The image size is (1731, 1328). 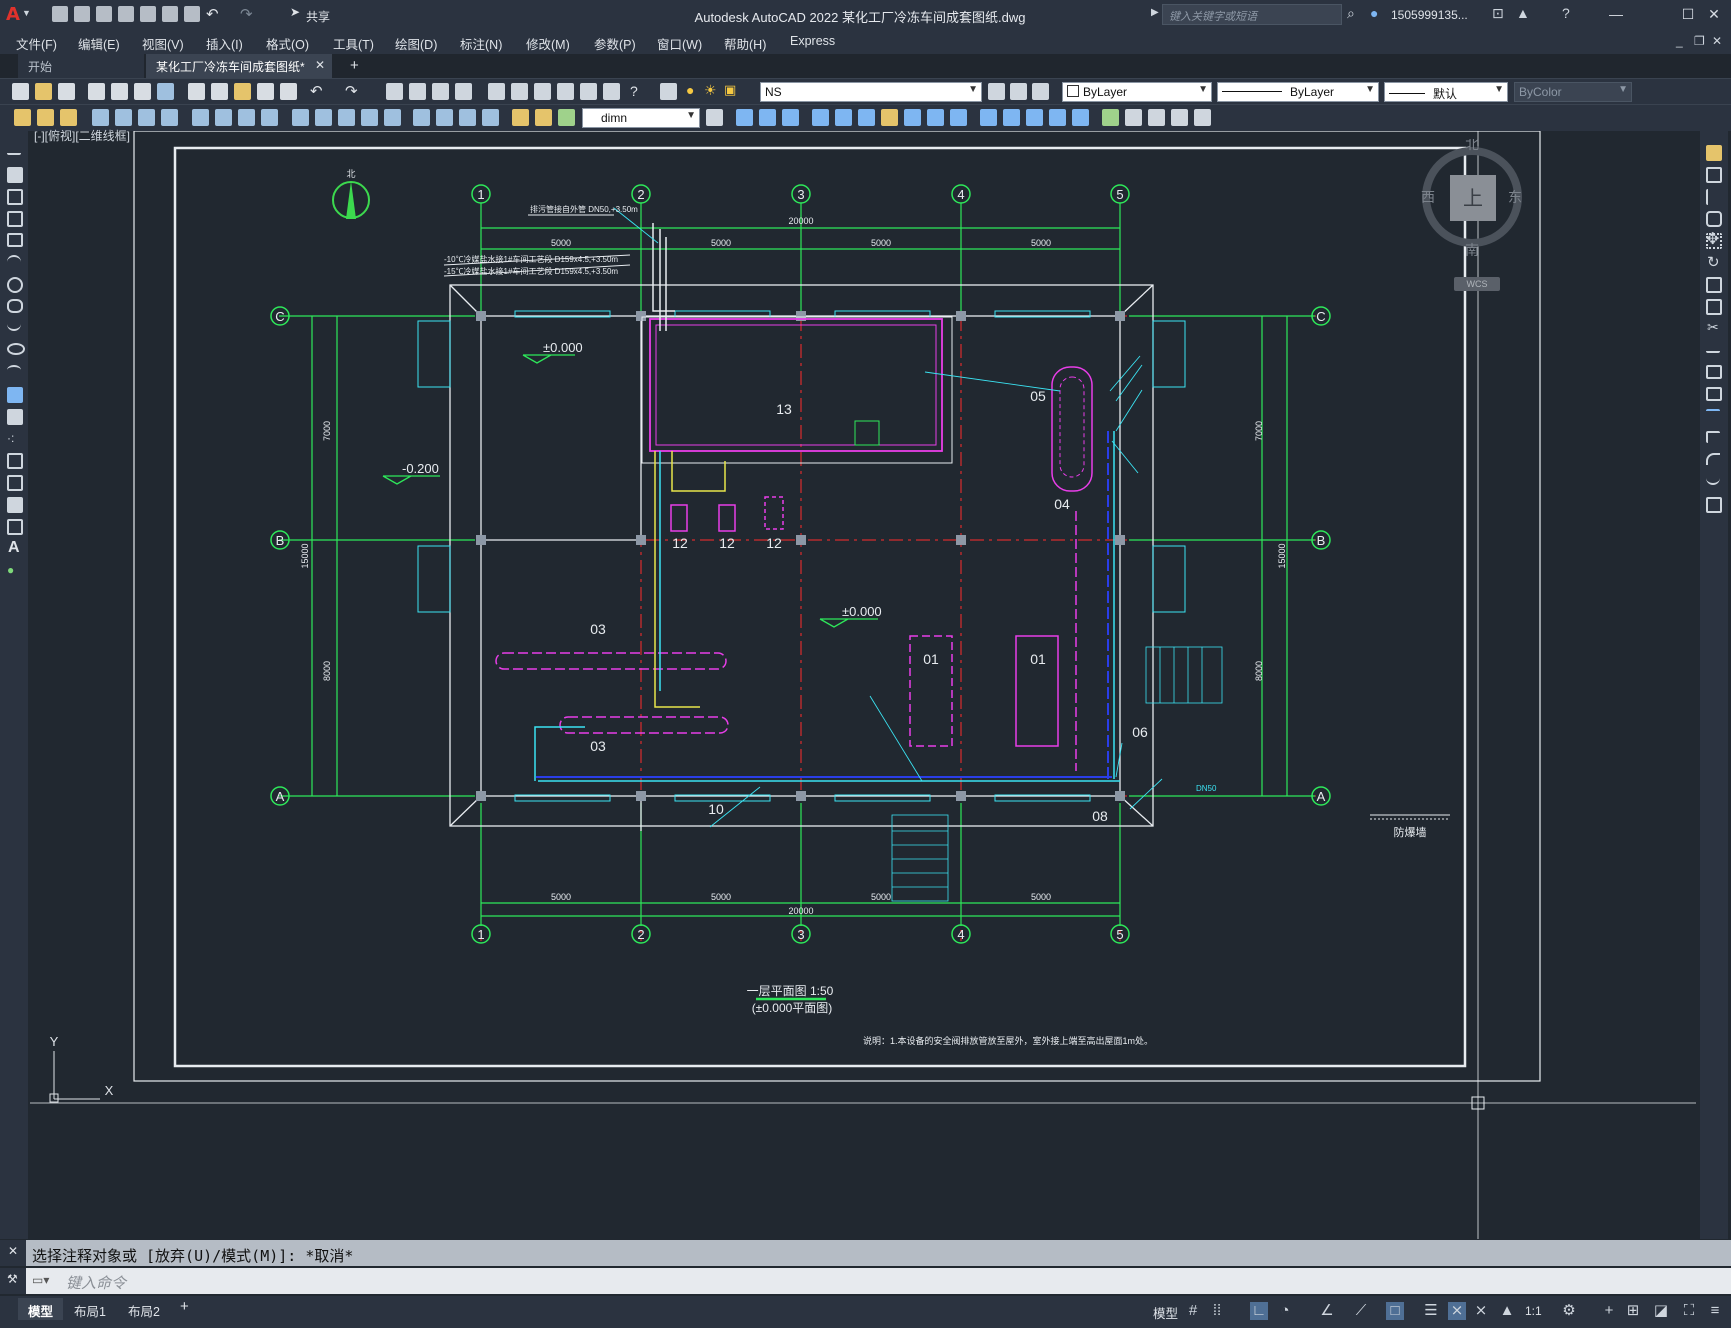 I want to click on trim-icon, so click(x=935, y=117).